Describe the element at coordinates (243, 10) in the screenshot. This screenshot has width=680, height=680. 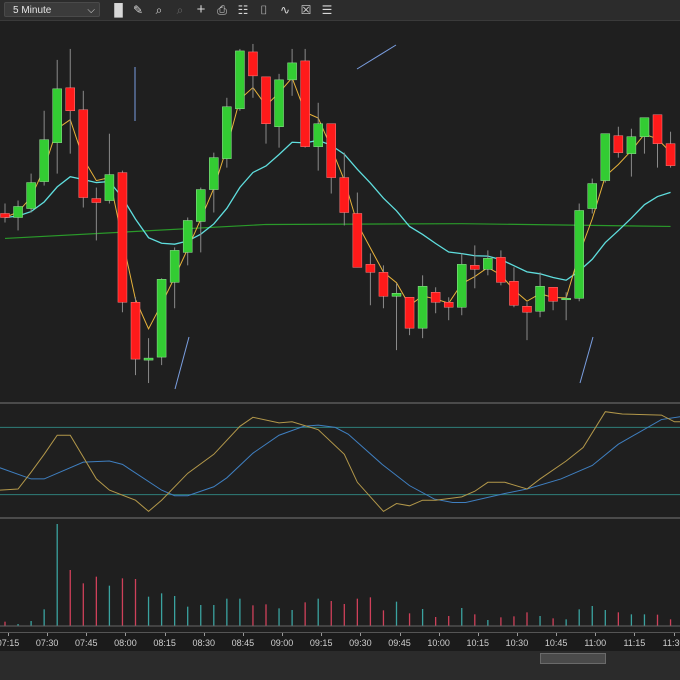
I see `data-box-icon: ☷` at that location.